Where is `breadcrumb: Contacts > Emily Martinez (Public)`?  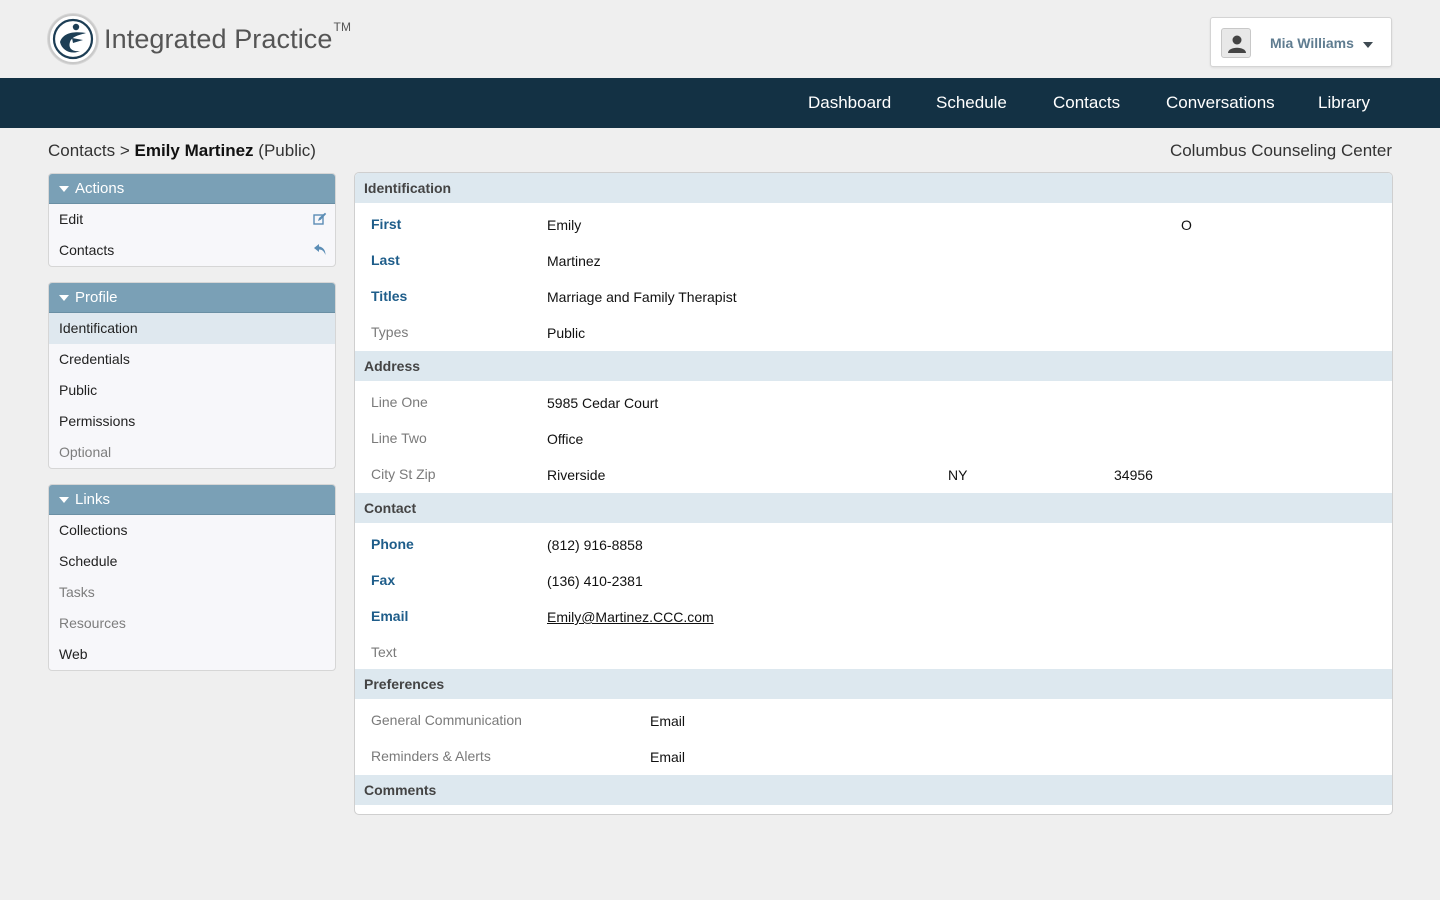
breadcrumb: Contacts > Emily Martinez (Public) is located at coordinates (182, 151).